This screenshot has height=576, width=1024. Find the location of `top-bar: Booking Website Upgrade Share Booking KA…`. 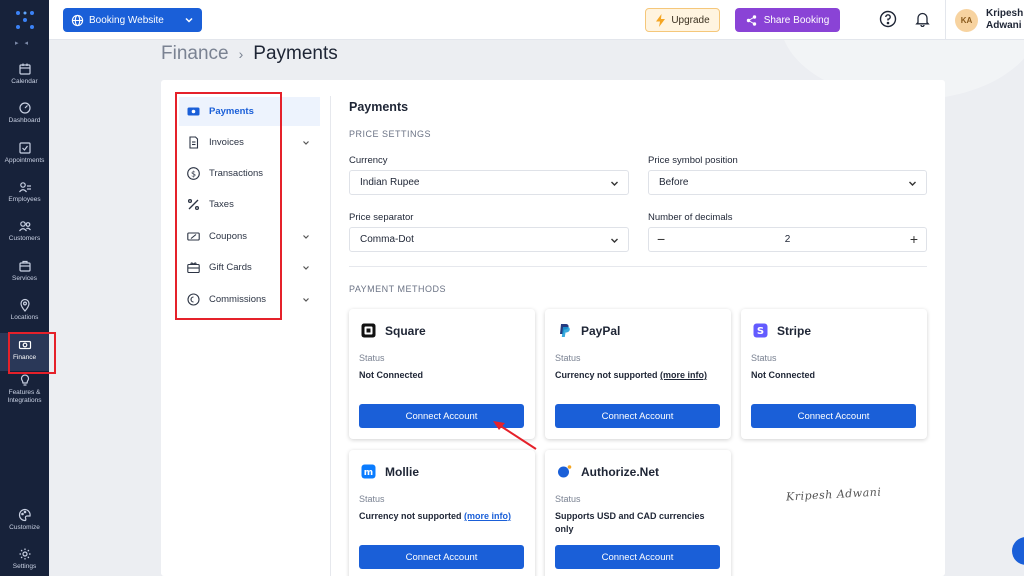

top-bar: Booking Website Upgrade Share Booking KA… is located at coordinates (536, 20).